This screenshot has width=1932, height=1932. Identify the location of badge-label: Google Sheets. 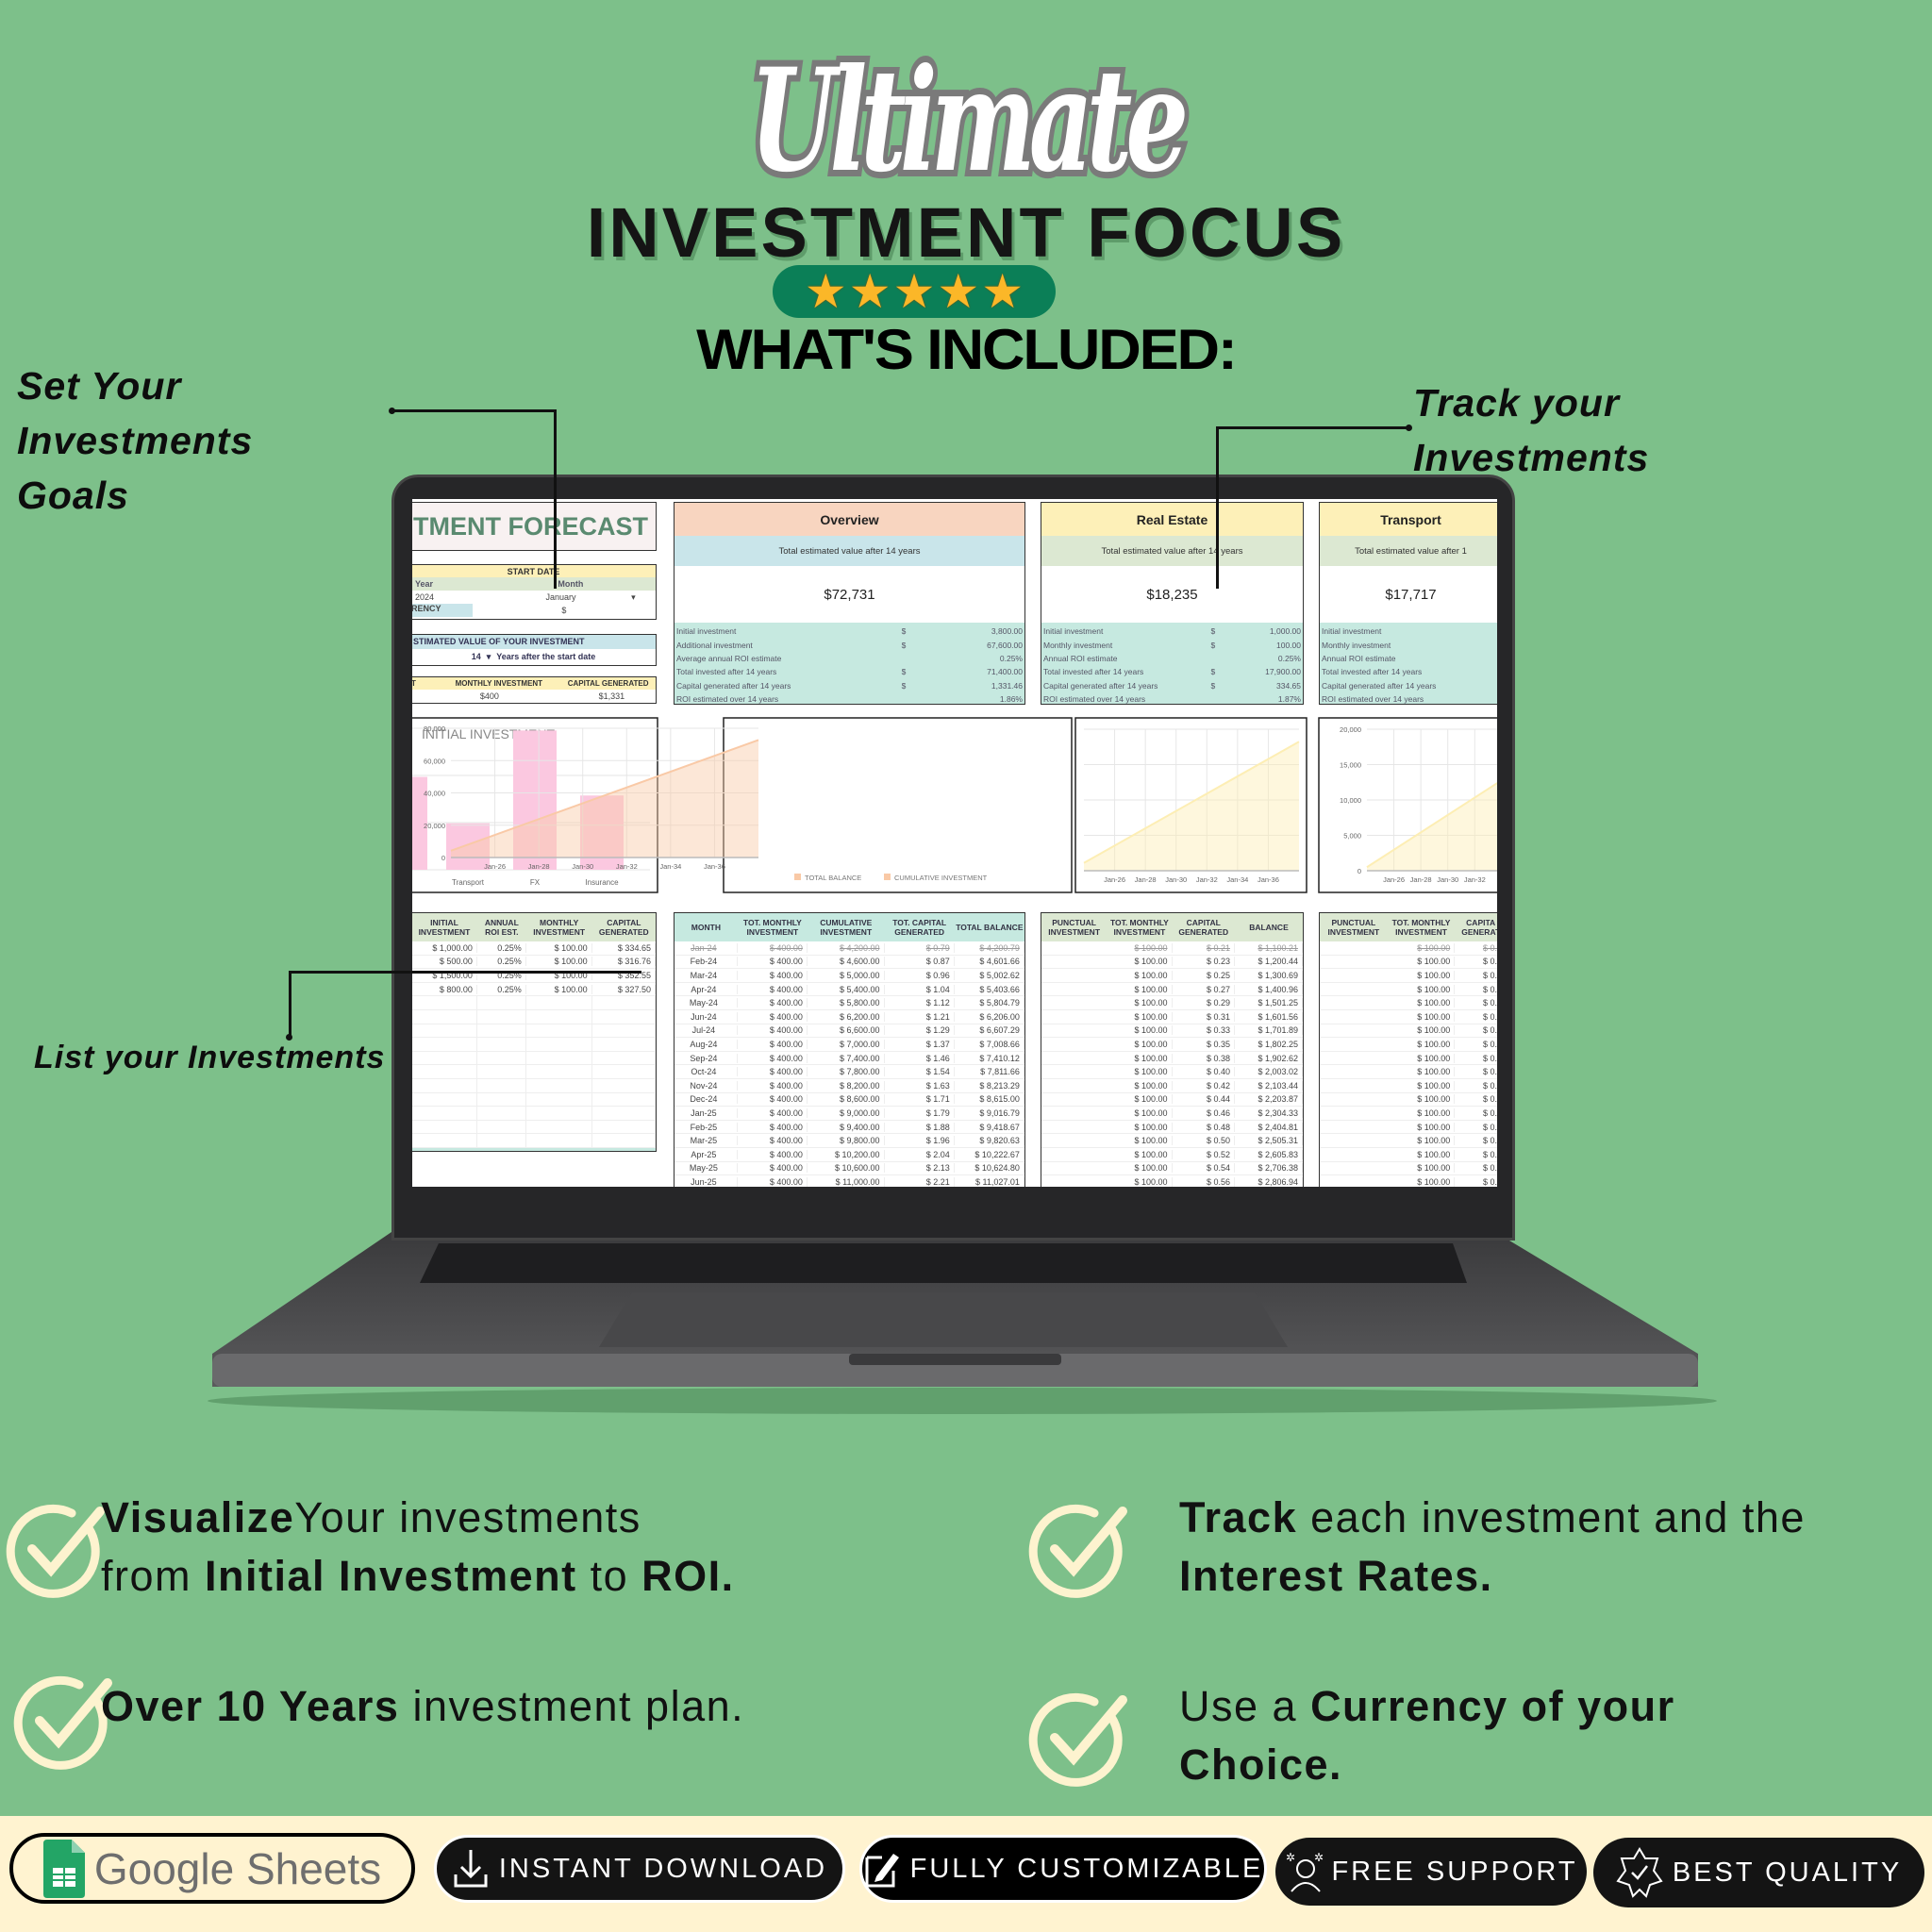
(238, 1868).